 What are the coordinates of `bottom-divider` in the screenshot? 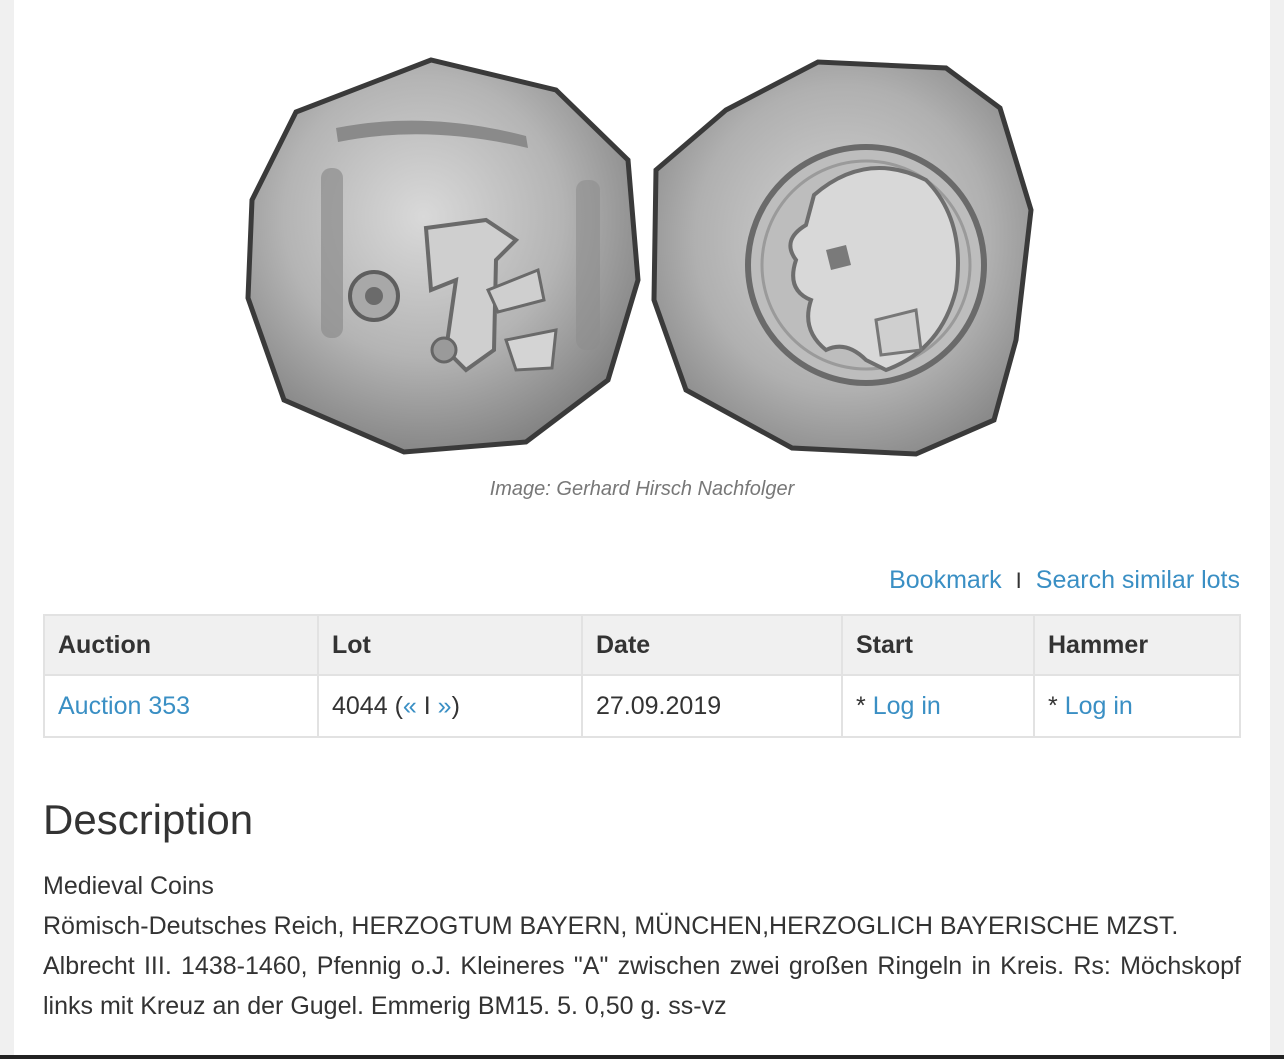 It's located at (642, 1057).